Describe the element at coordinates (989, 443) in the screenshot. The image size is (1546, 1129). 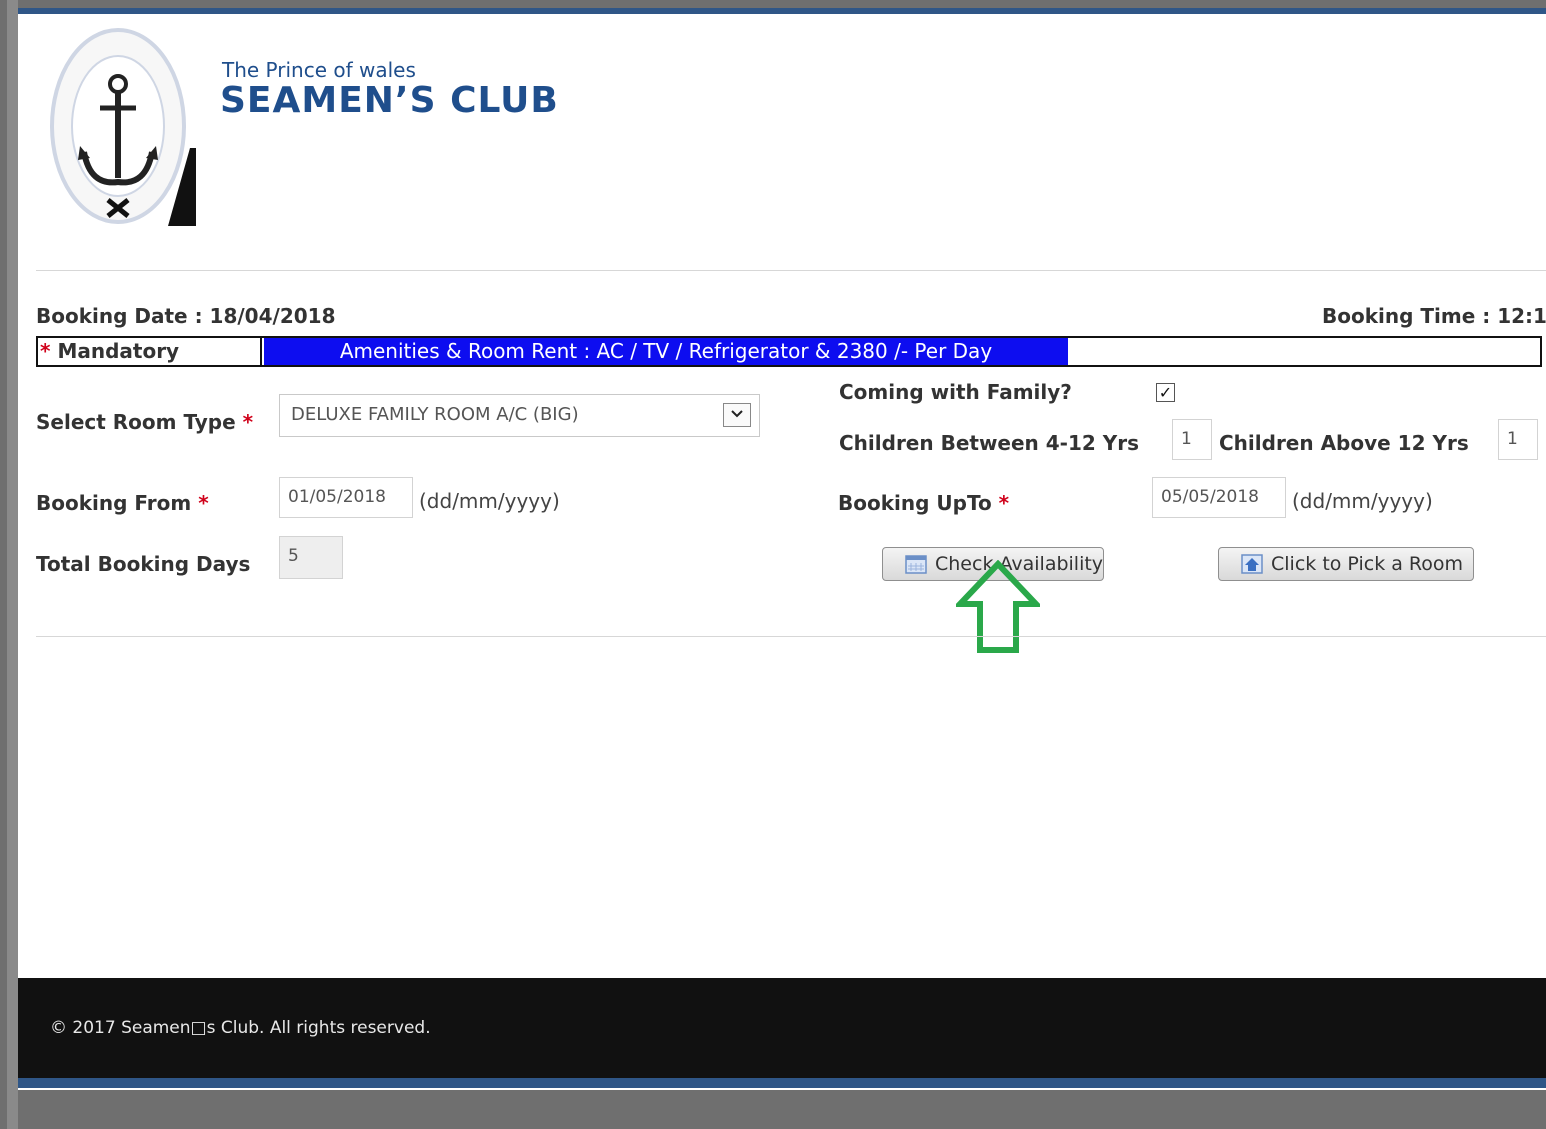
I see `children-4-12-label: Children Between 4-12 Yrs` at that location.